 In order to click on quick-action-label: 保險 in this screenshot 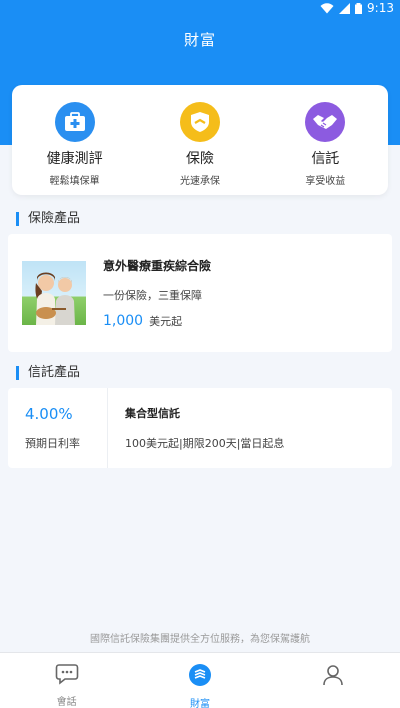, I will do `click(199, 159)`.